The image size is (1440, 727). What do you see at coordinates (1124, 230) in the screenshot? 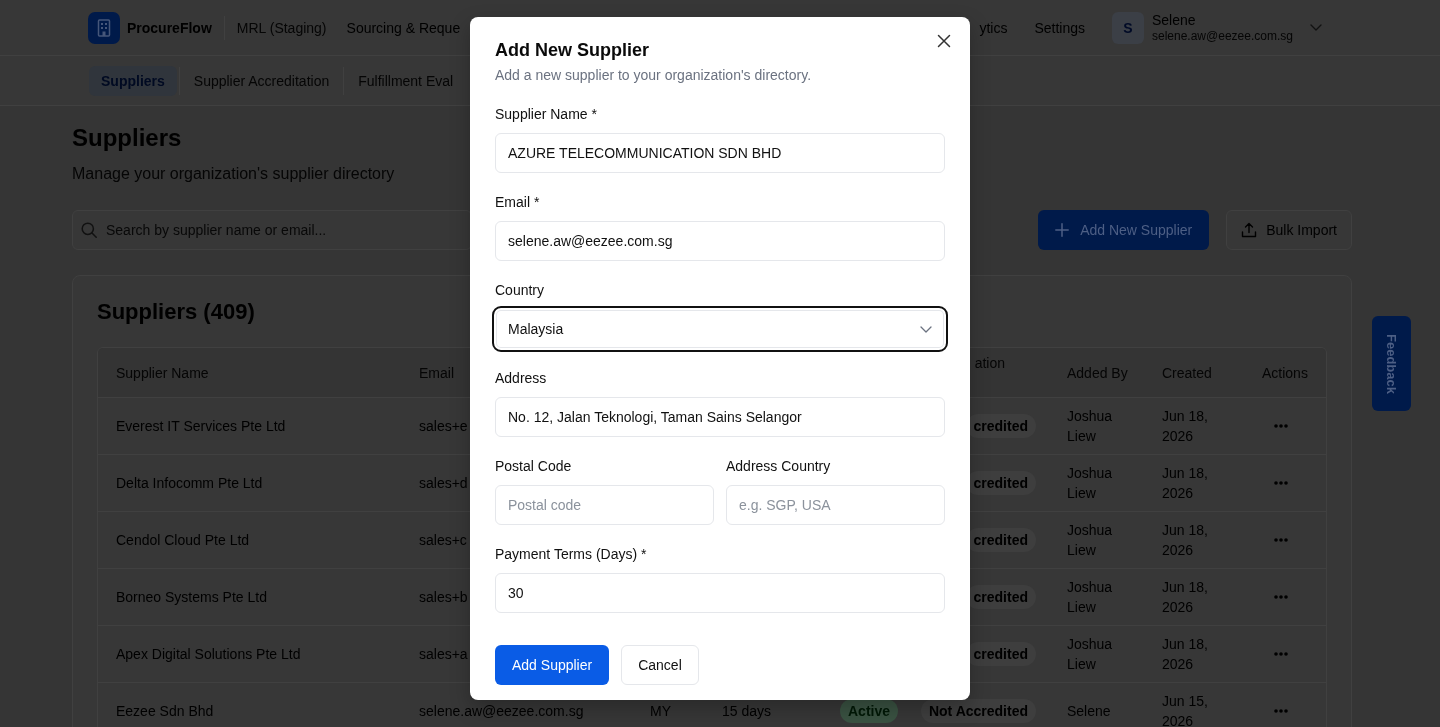
I see `add-supplier-button: Add New Supplier` at bounding box center [1124, 230].